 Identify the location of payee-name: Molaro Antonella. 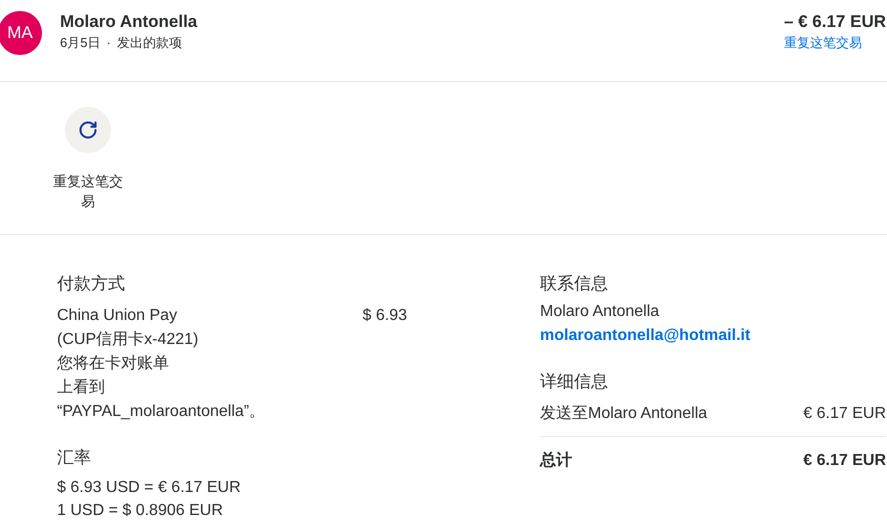
(129, 22).